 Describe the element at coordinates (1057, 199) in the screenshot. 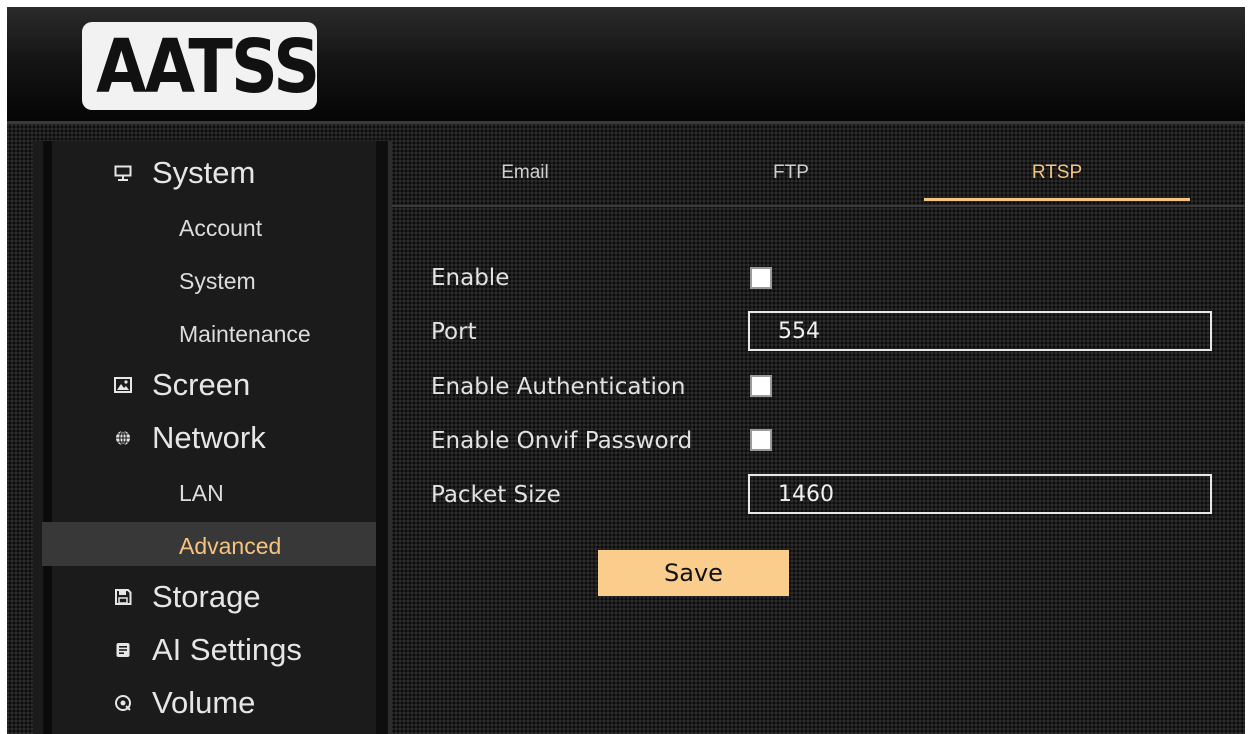

I see `active-tab-indicator` at that location.